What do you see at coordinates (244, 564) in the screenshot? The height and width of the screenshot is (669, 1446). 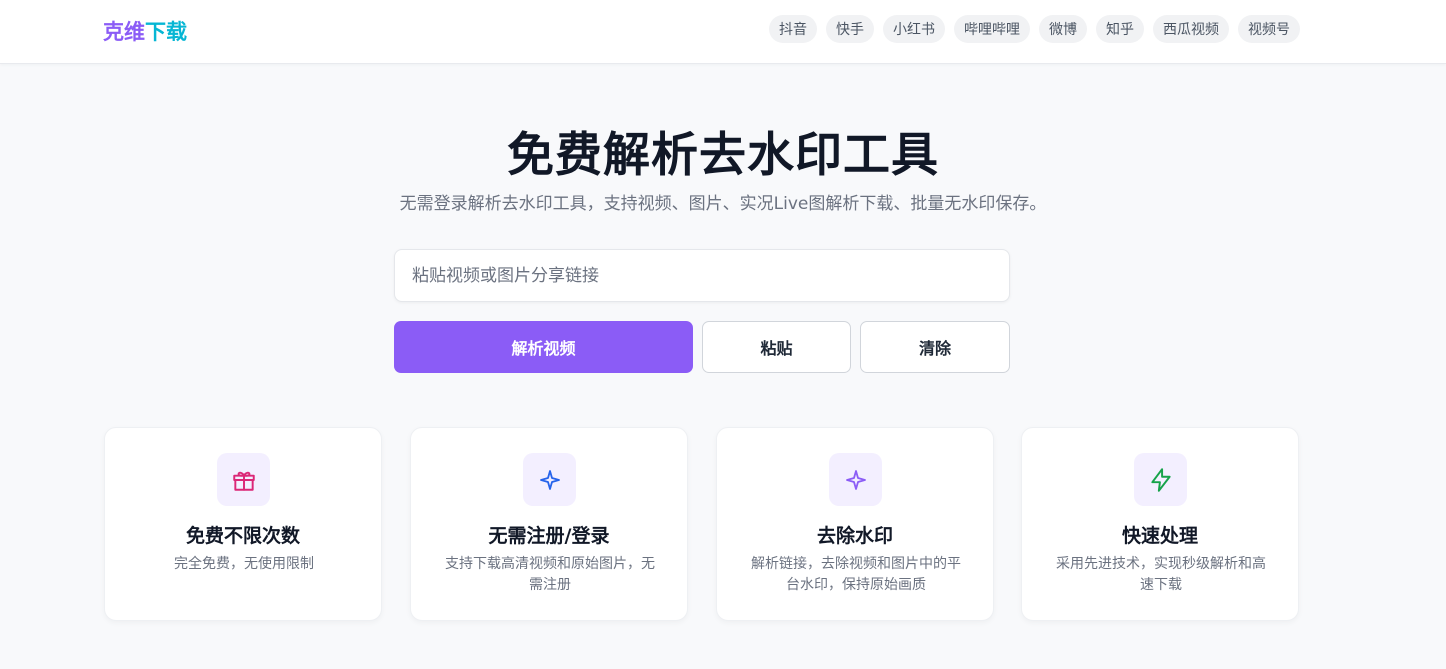 I see `feature-desc: 完全免费，无使用限制` at bounding box center [244, 564].